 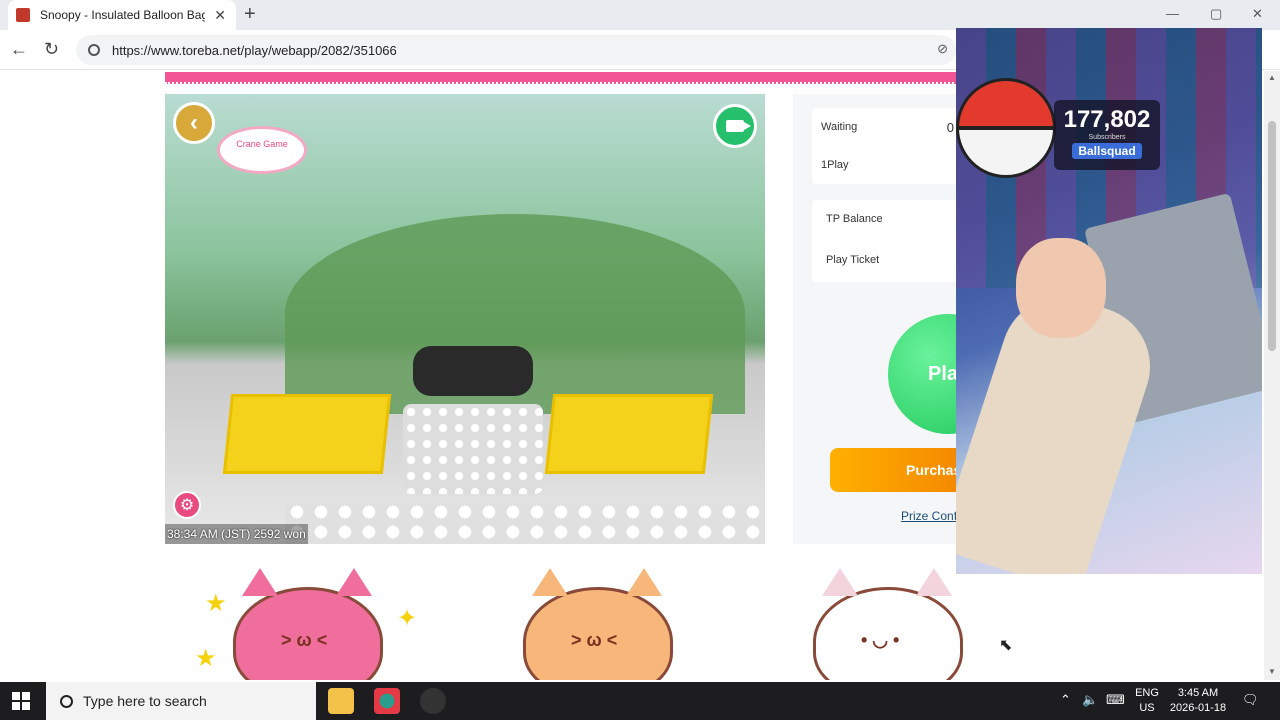 I want to click on one-play-label: 1Play, so click(x=835, y=165).